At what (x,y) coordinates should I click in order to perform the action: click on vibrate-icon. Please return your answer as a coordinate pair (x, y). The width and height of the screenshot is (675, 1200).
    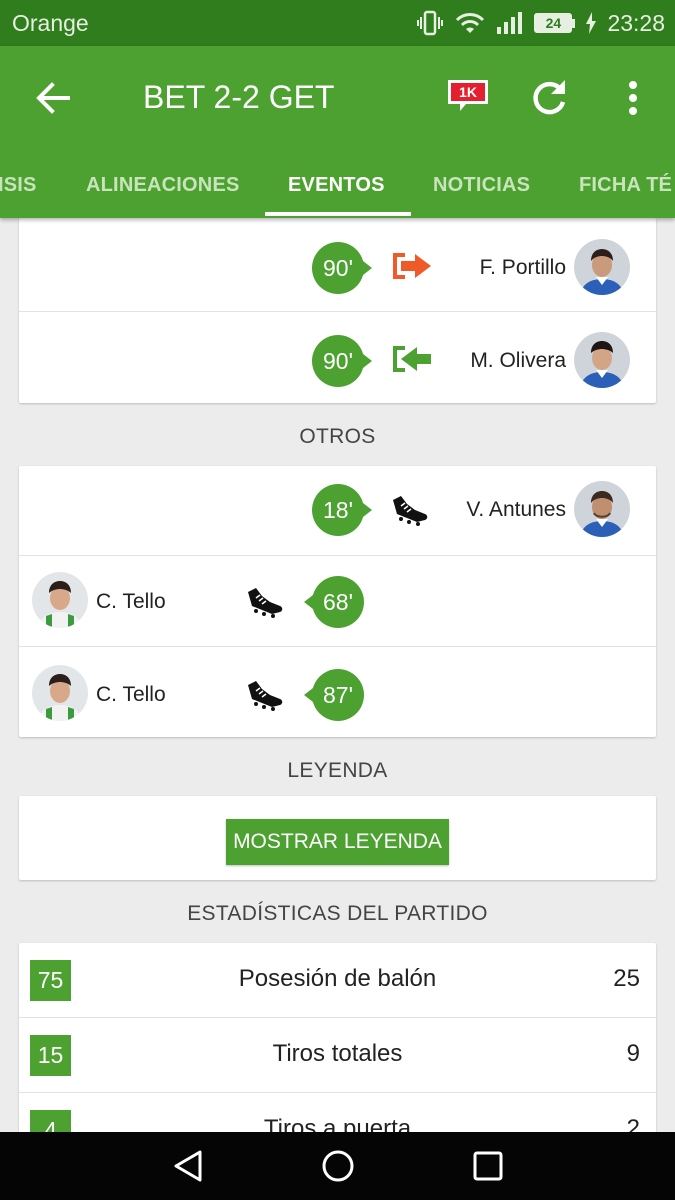
    Looking at the image, I should click on (430, 23).